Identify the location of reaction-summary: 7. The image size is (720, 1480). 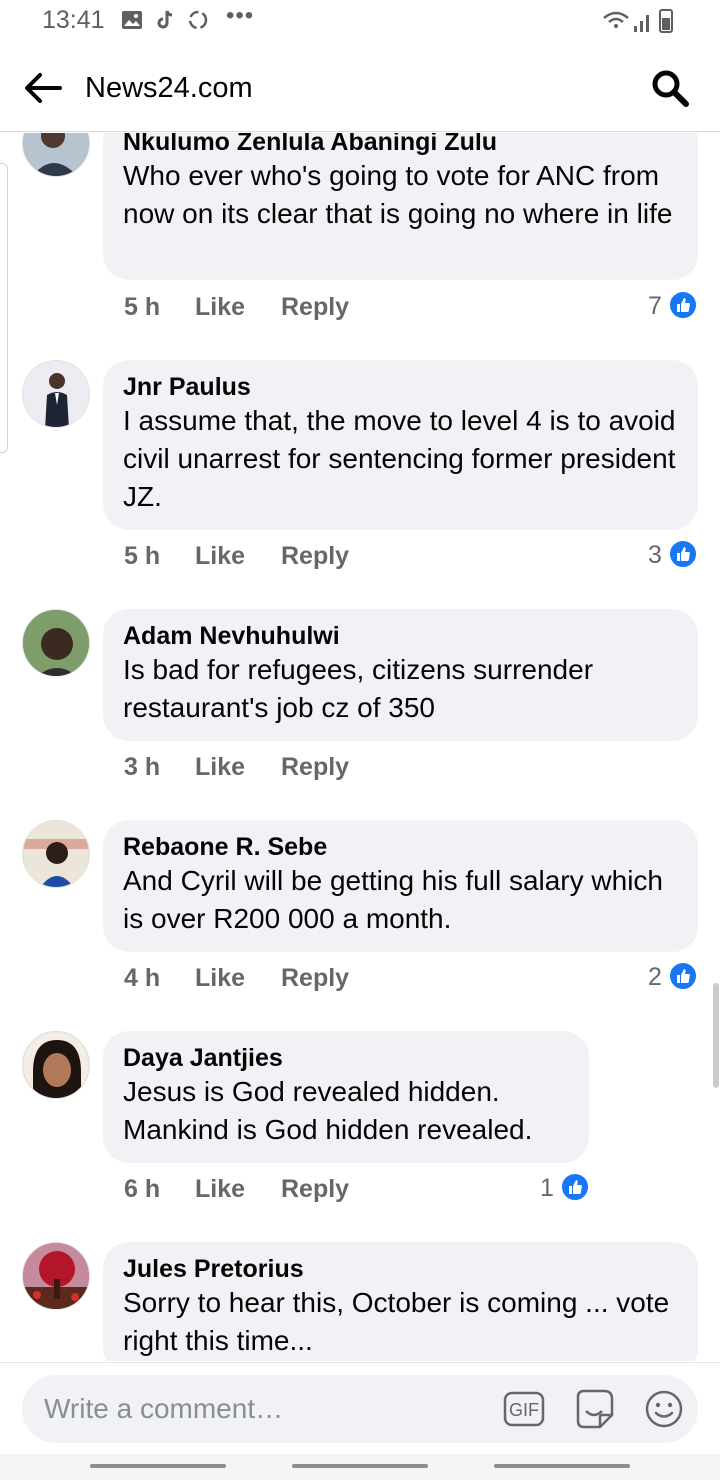
(674, 306).